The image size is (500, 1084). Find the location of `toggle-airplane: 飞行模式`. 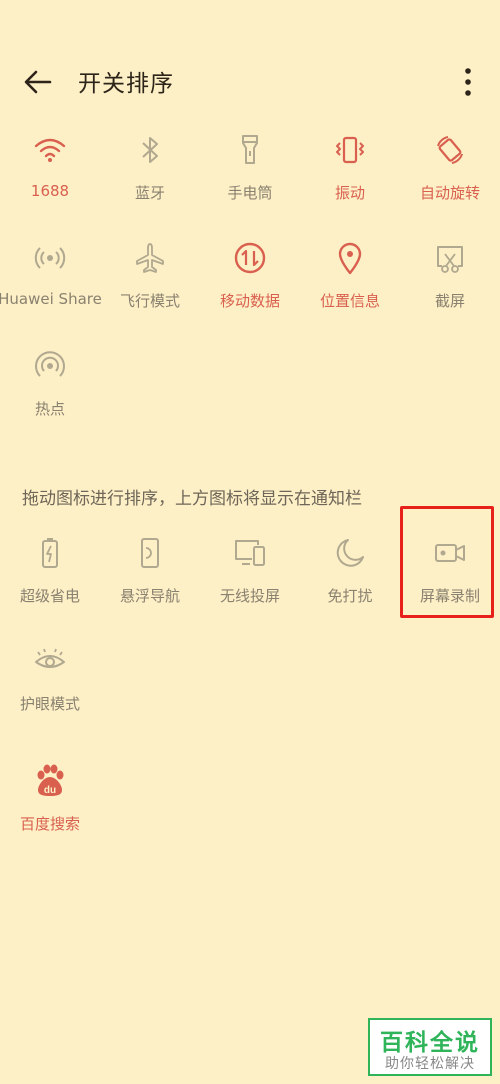

toggle-airplane: 飞行模式 is located at coordinates (150, 285).